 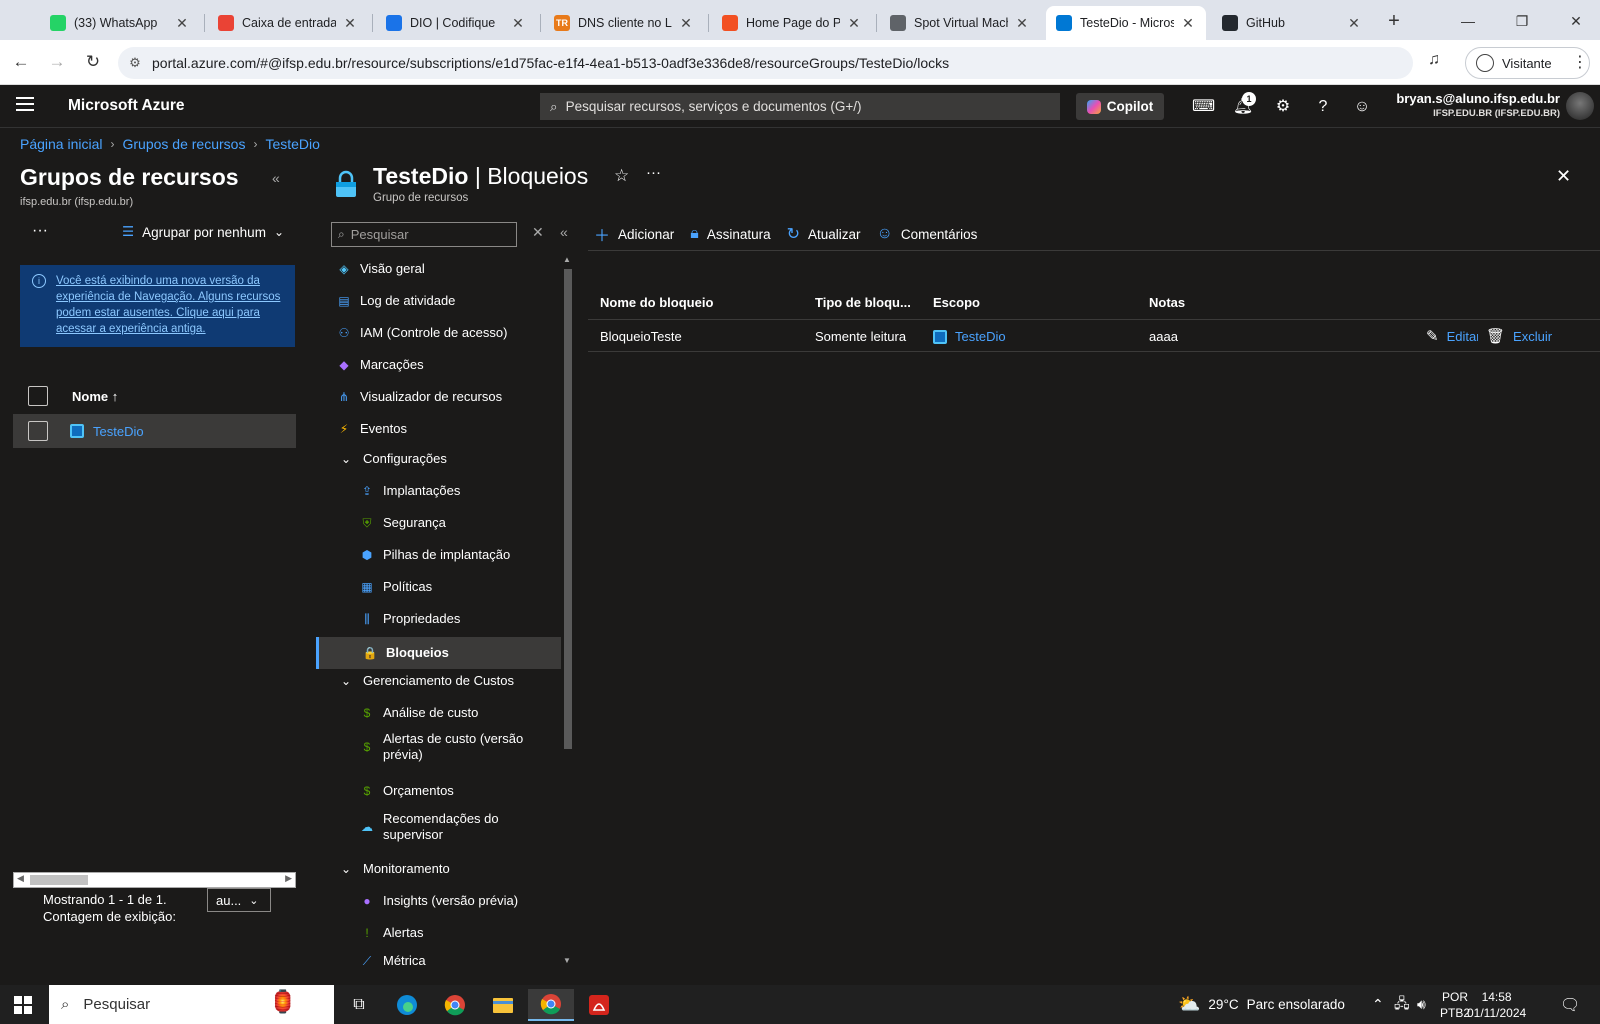 I want to click on menu-item-recomendacoes-do-supervisor: ☁ Recomendações do supervisor, so click(x=438, y=827).